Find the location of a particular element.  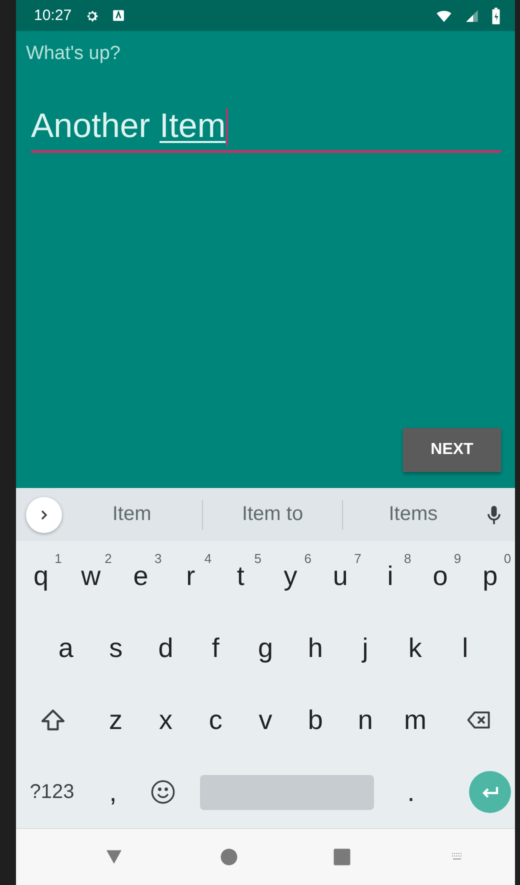

next-button: NEXT is located at coordinates (452, 450).